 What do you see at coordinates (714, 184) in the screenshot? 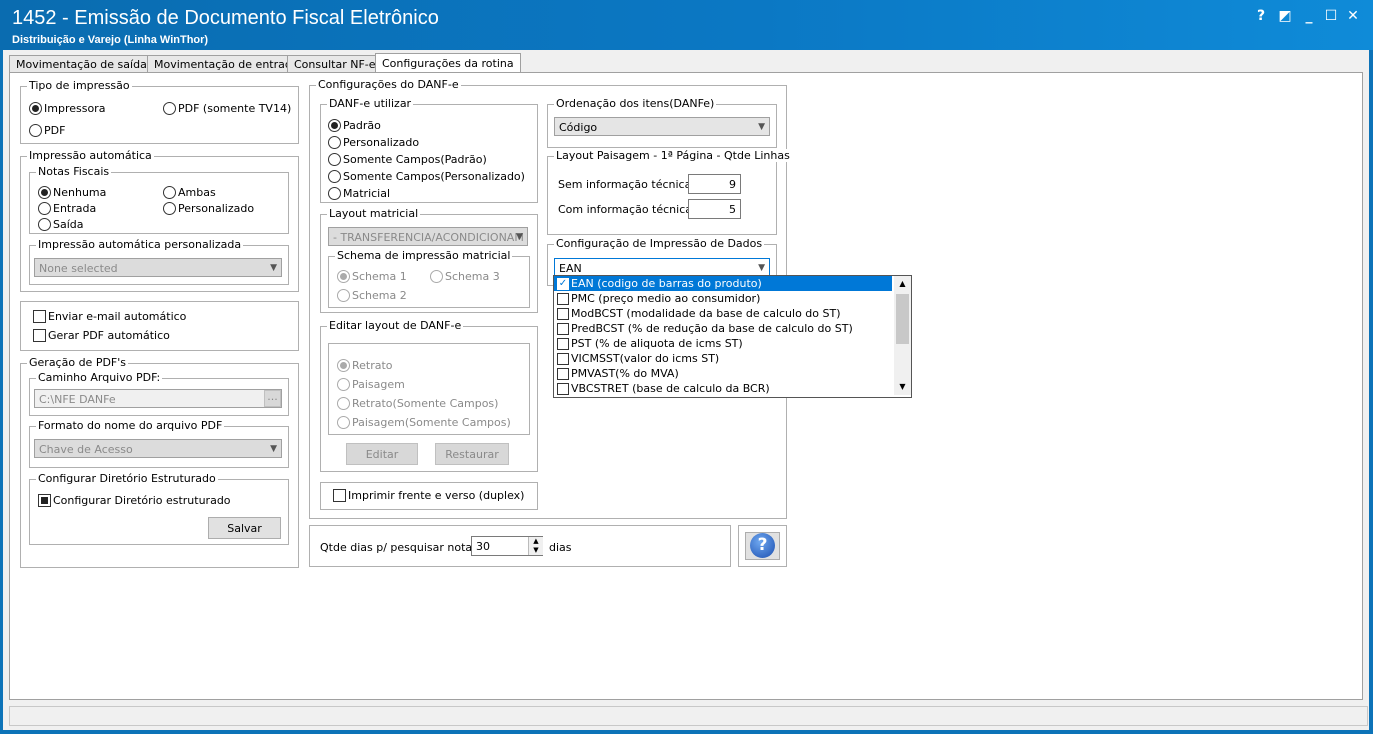
I see `sem-info-input: 9` at bounding box center [714, 184].